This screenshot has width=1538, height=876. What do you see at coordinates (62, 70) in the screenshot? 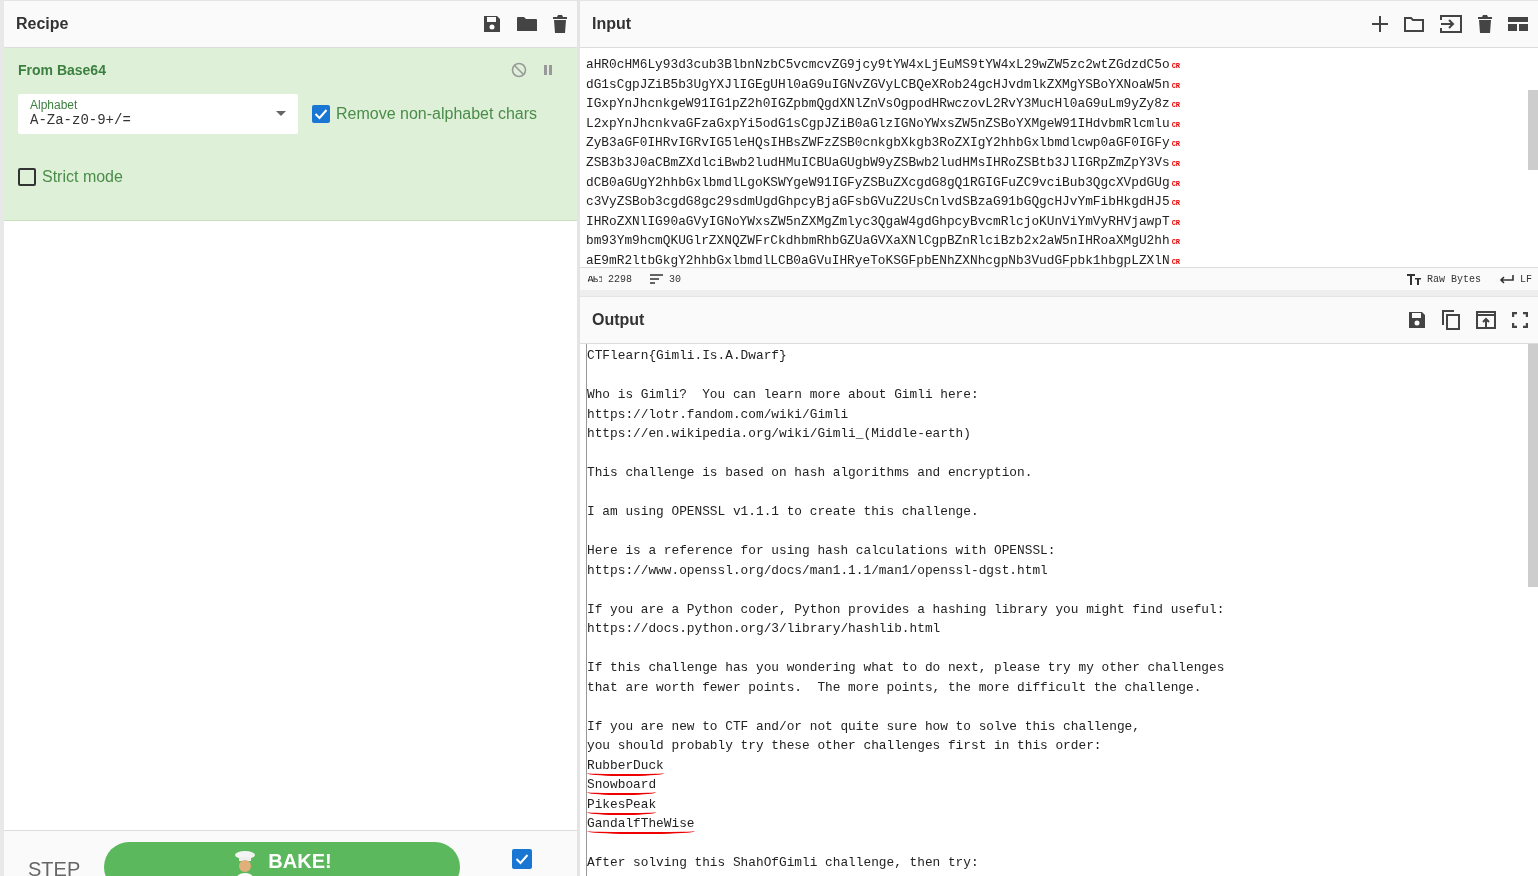
I see `operation-title: From Base64` at bounding box center [62, 70].